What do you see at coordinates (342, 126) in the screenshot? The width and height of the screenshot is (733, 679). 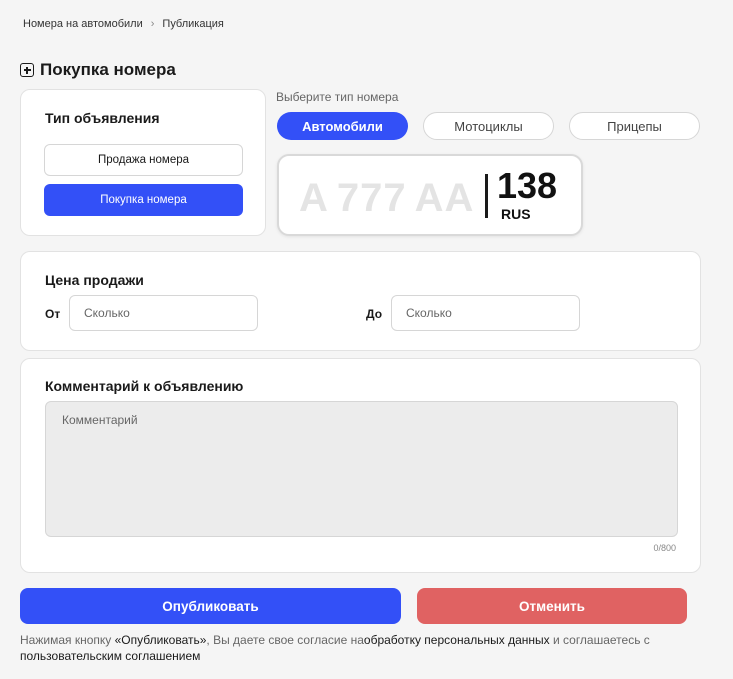 I see `tab-cars: Автомобили` at bounding box center [342, 126].